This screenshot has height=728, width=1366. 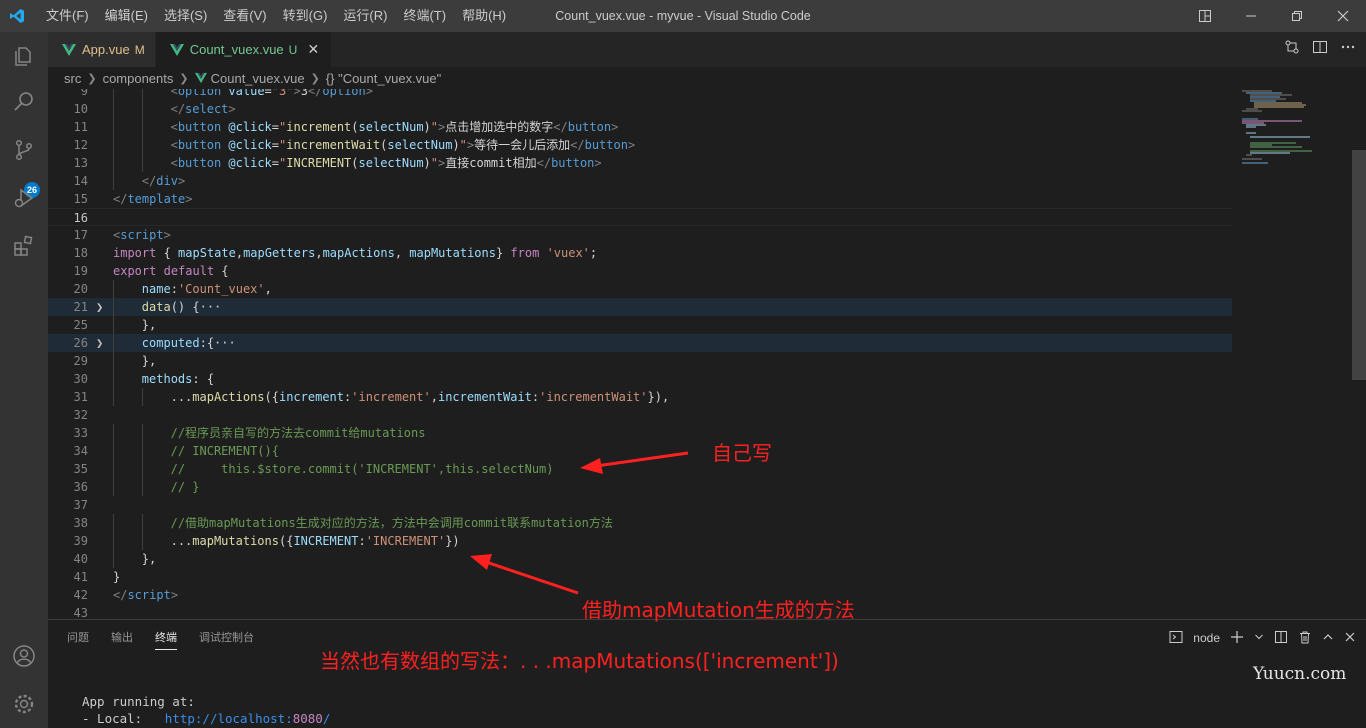 What do you see at coordinates (640, 559) in the screenshot?
I see `code-line: 40},` at bounding box center [640, 559].